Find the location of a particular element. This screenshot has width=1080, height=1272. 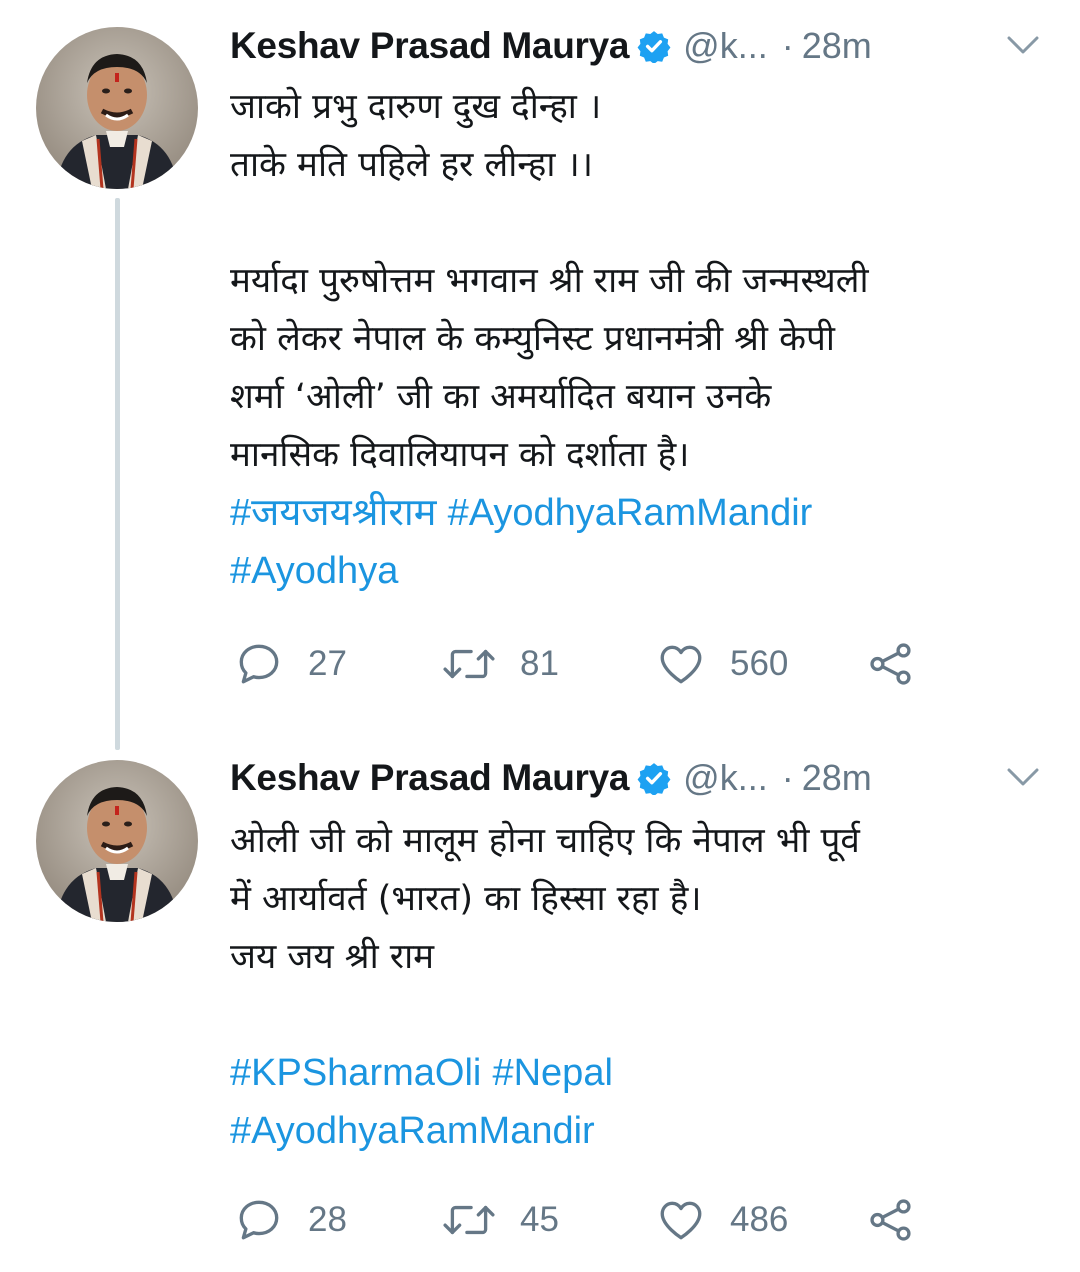

hashtag-link: #Nepal is located at coordinates (552, 1073).